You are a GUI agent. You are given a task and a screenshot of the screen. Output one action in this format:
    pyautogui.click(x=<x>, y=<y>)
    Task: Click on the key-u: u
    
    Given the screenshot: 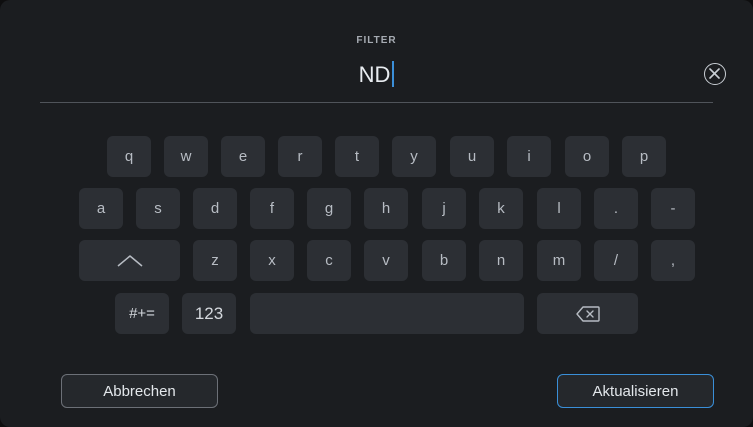 What is the action you would take?
    pyautogui.click(x=472, y=156)
    